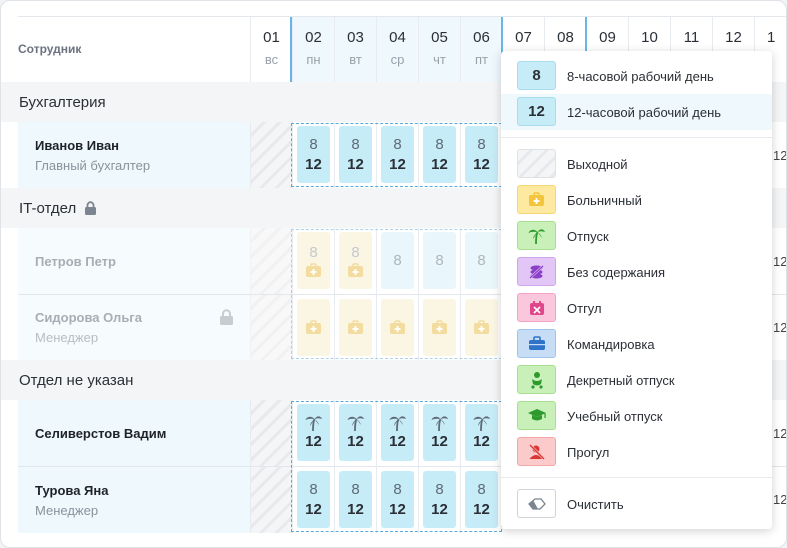 This screenshot has width=787, height=548. I want to click on employee-name: Сидорова Ольга, so click(88, 317).